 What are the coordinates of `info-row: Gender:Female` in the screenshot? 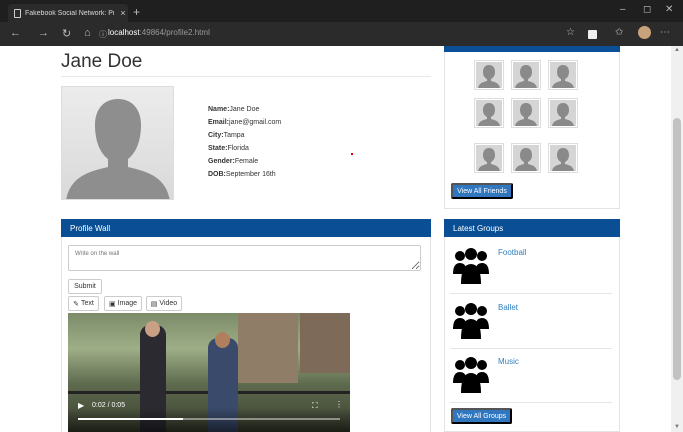 It's located at (244, 161).